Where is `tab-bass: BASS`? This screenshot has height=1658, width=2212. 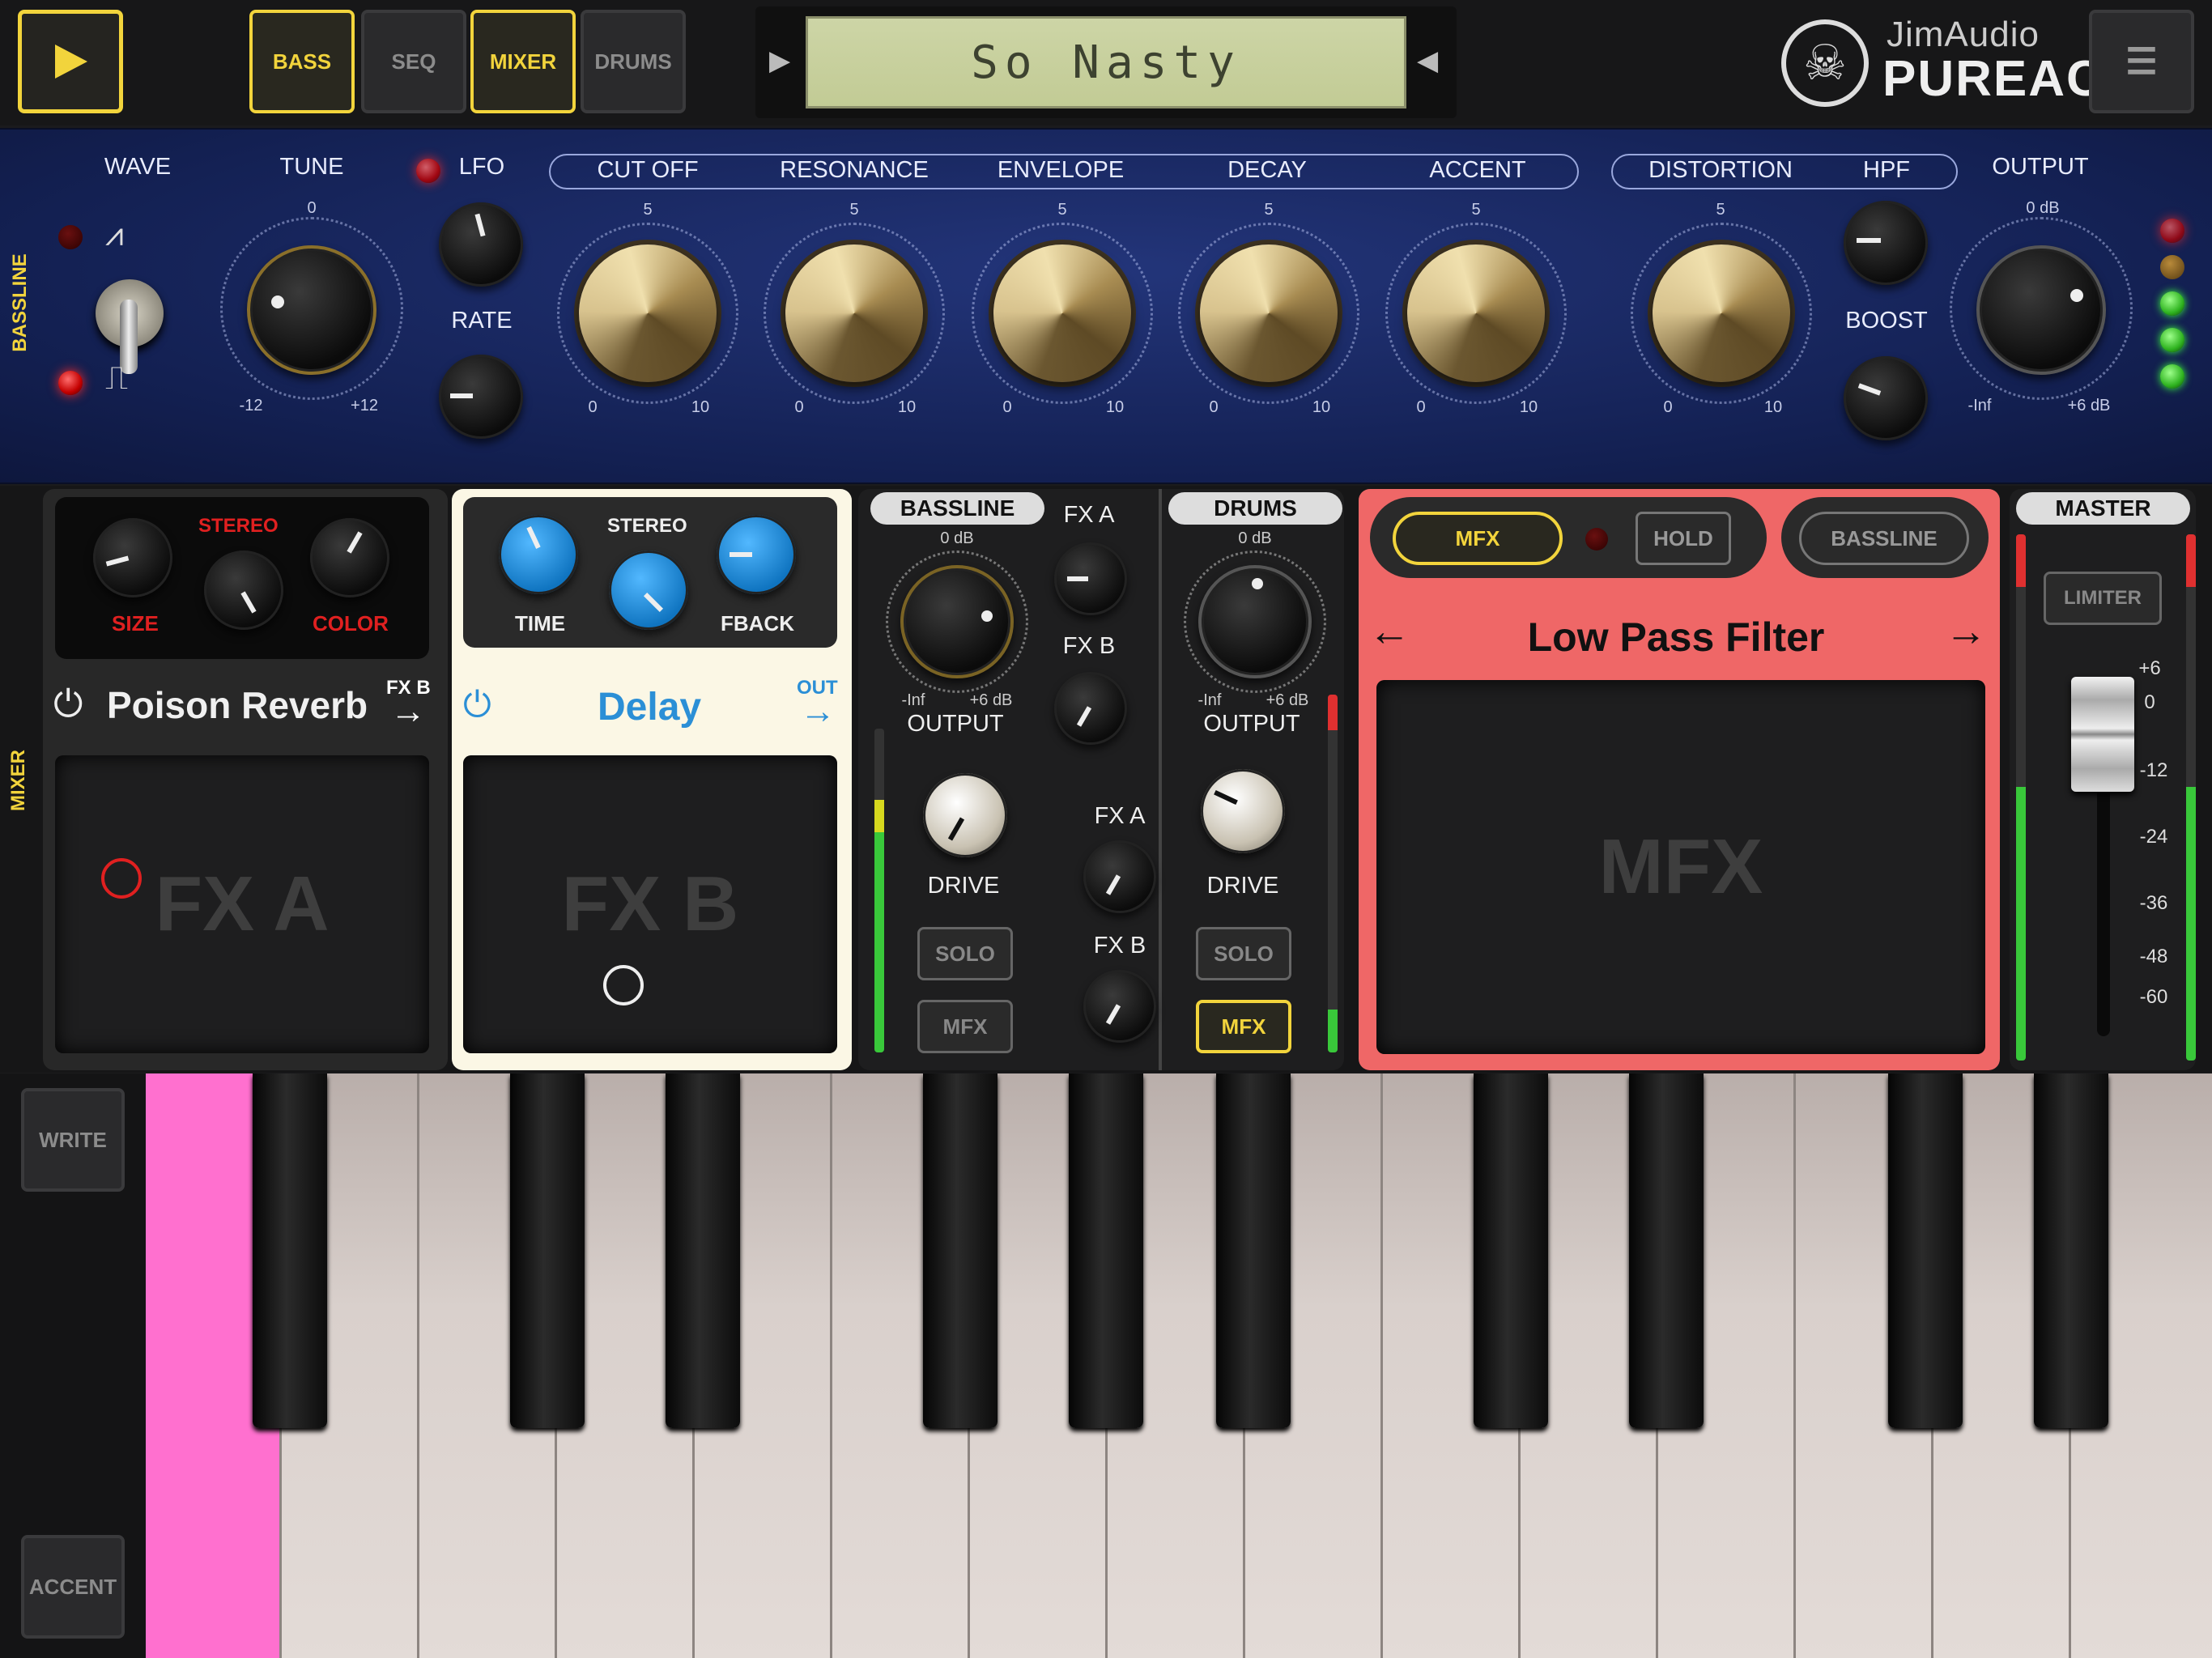
tab-bass: BASS is located at coordinates (302, 61).